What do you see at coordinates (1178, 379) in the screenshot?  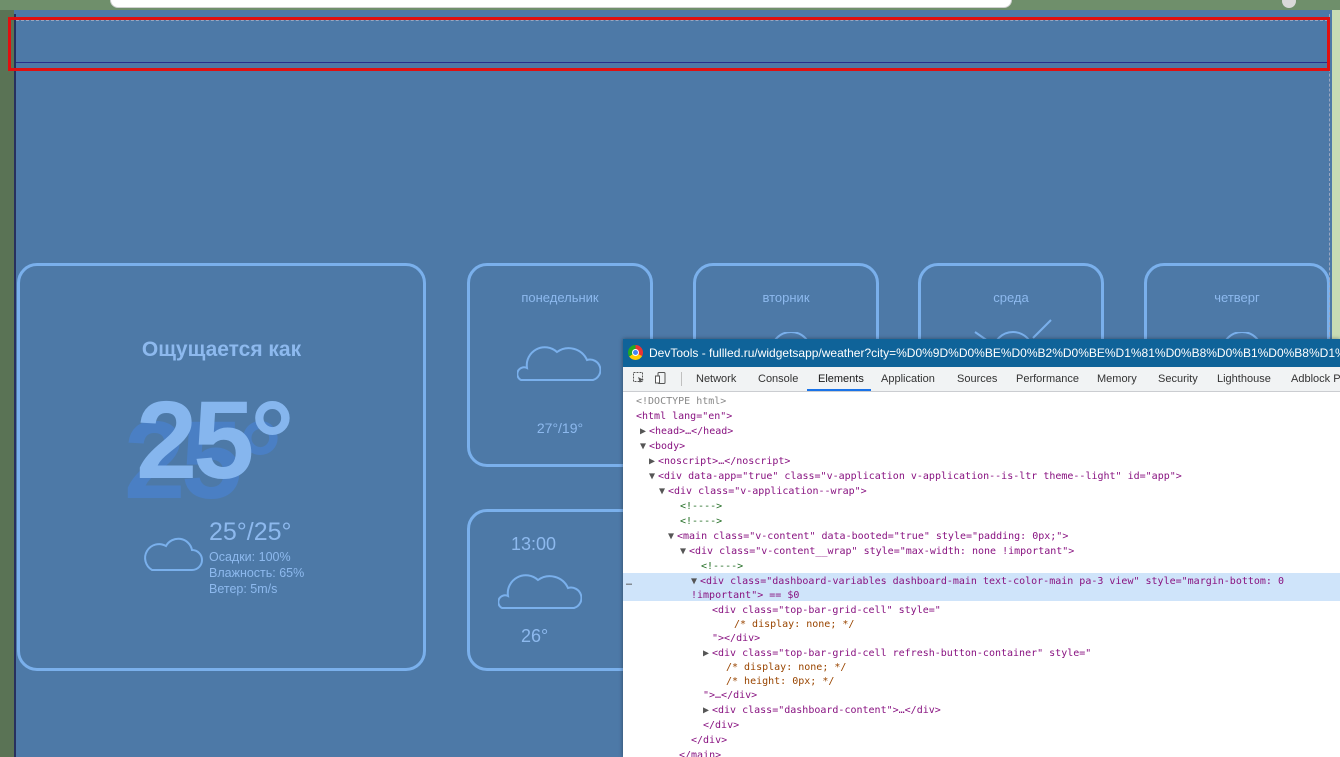 I see `tab-security: Security` at bounding box center [1178, 379].